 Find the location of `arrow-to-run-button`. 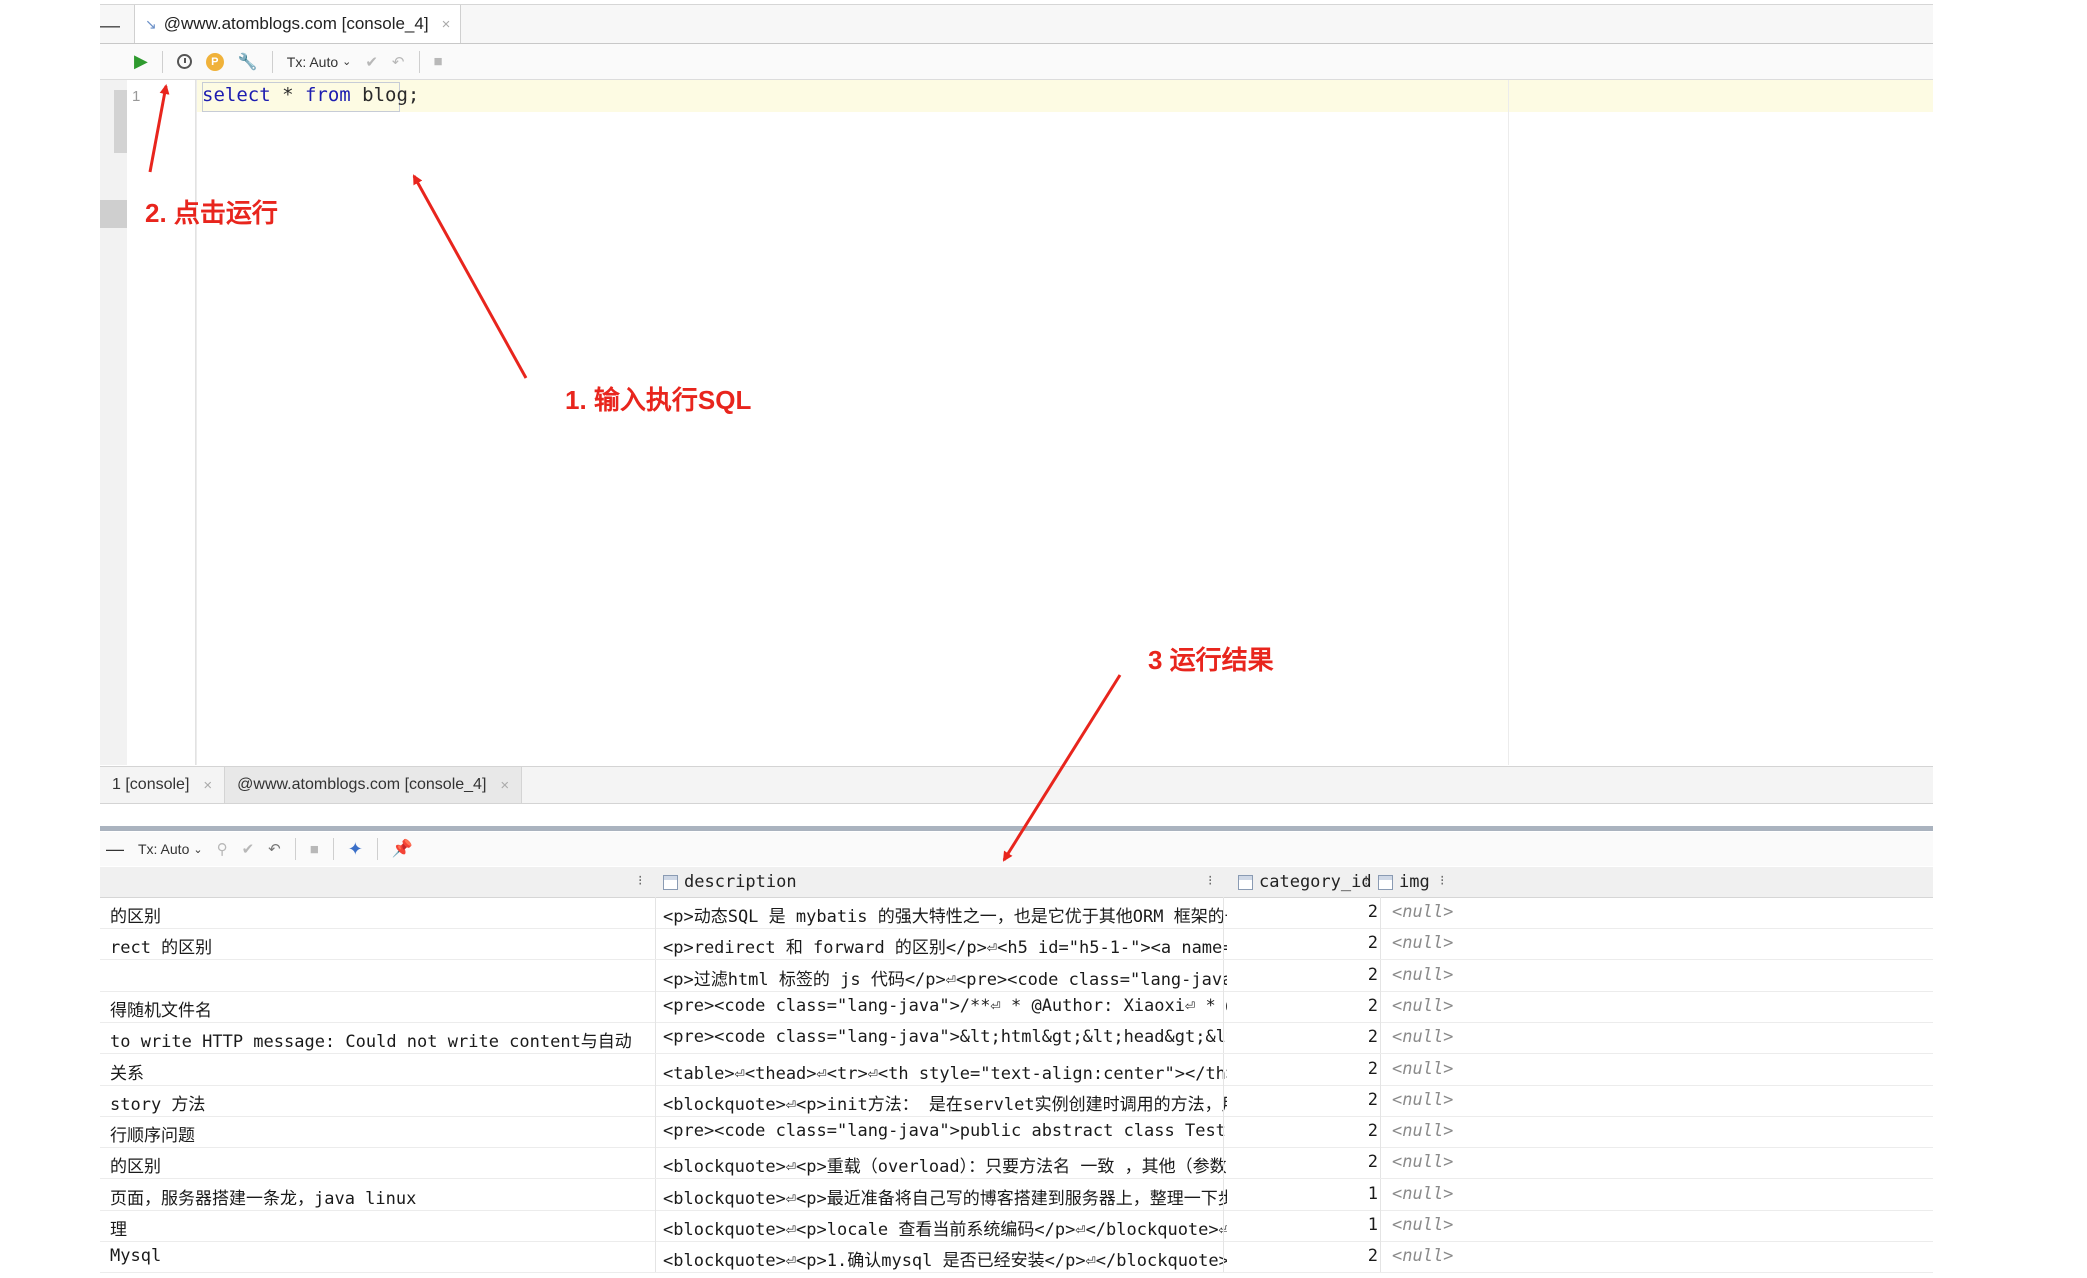

arrow-to-run-button is located at coordinates (159, 128).